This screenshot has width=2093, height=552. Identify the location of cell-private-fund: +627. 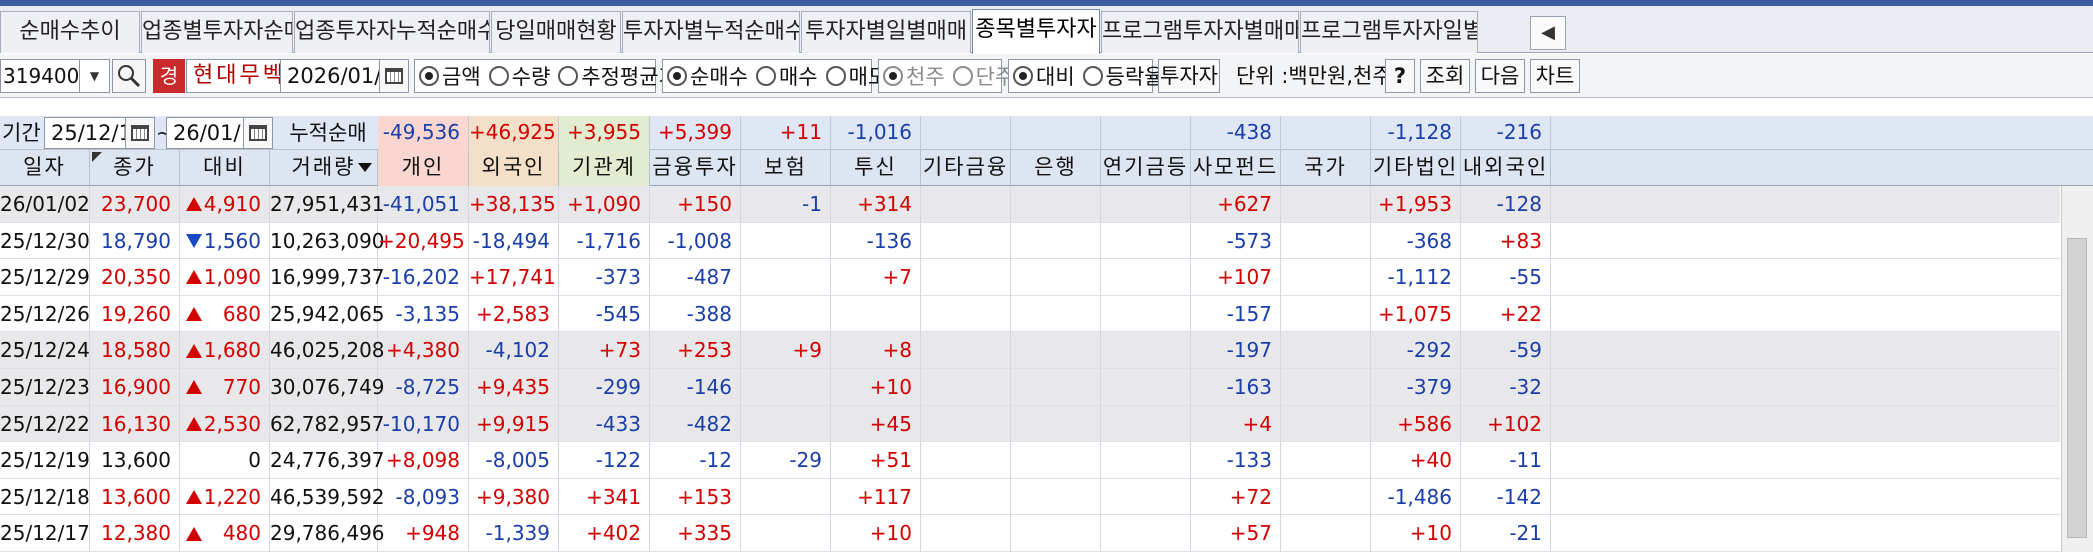
(1236, 204).